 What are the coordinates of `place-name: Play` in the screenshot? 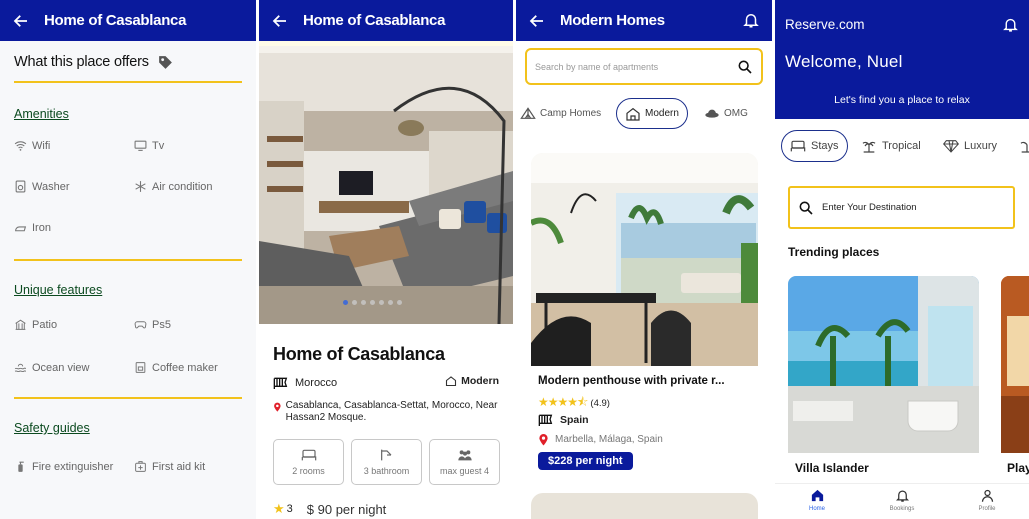 It's located at (1018, 468).